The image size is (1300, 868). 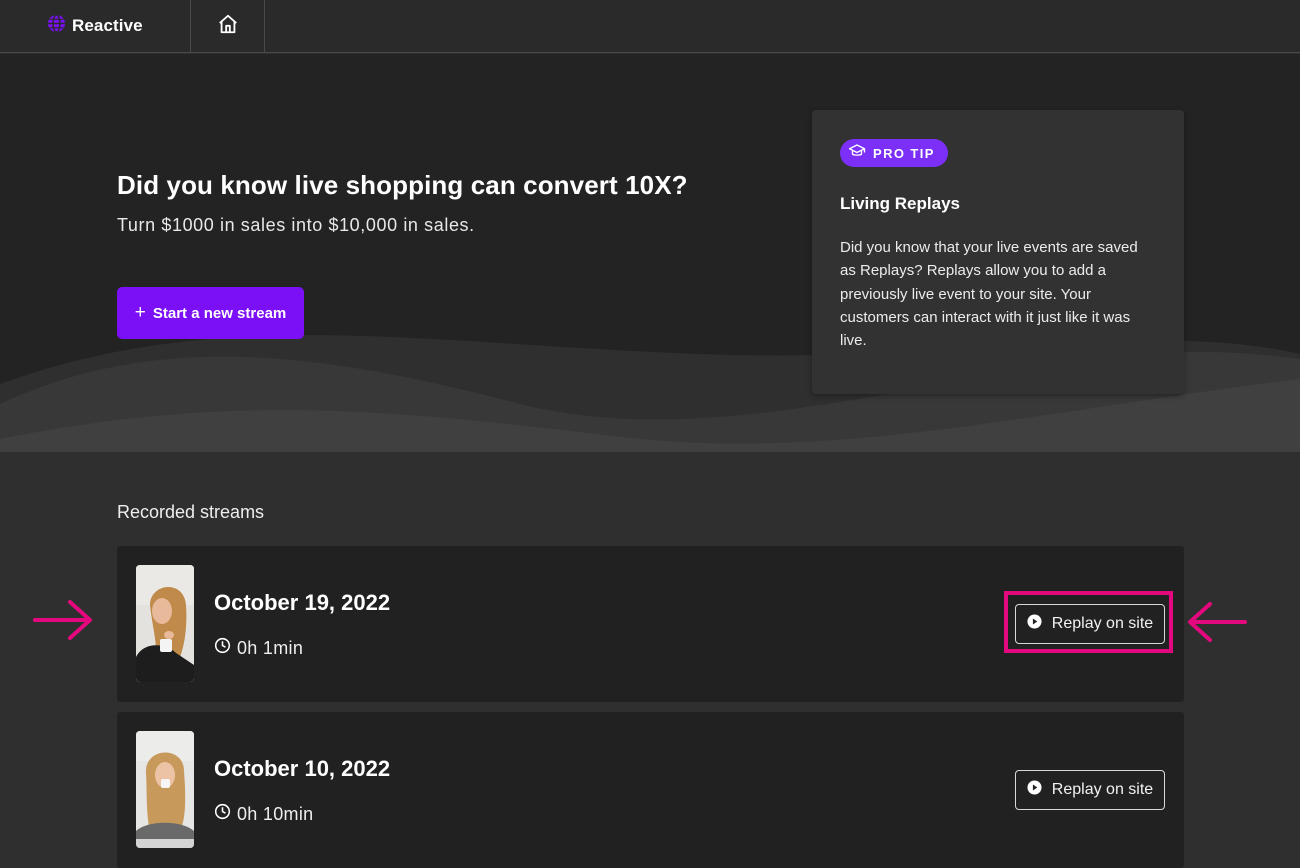 I want to click on home-button, so click(x=228, y=26).